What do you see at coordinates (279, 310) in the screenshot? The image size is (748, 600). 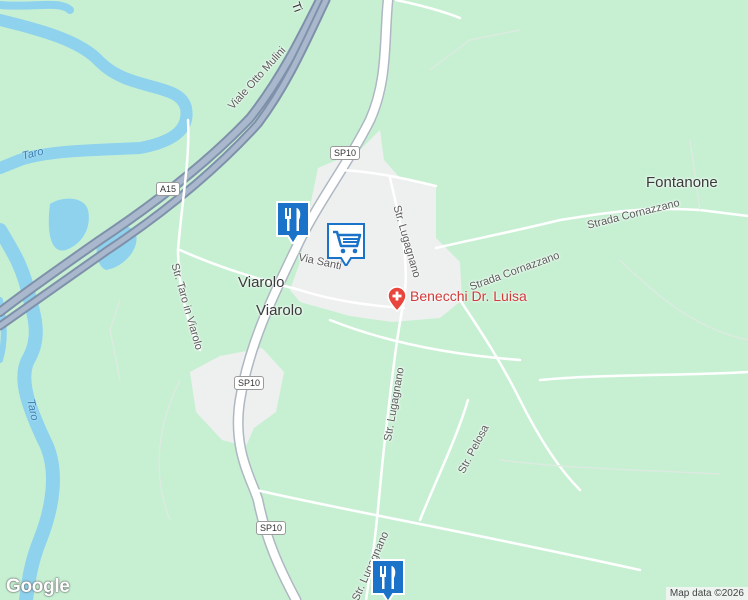 I see `place-label-viarolo-2: Viarolo` at bounding box center [279, 310].